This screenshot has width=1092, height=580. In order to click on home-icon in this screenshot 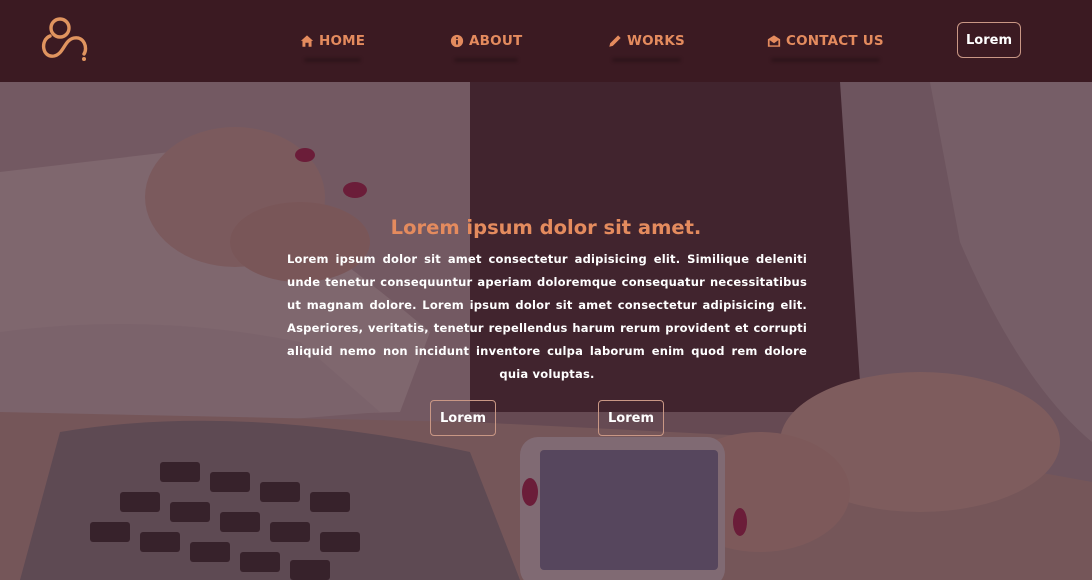, I will do `click(307, 41)`.